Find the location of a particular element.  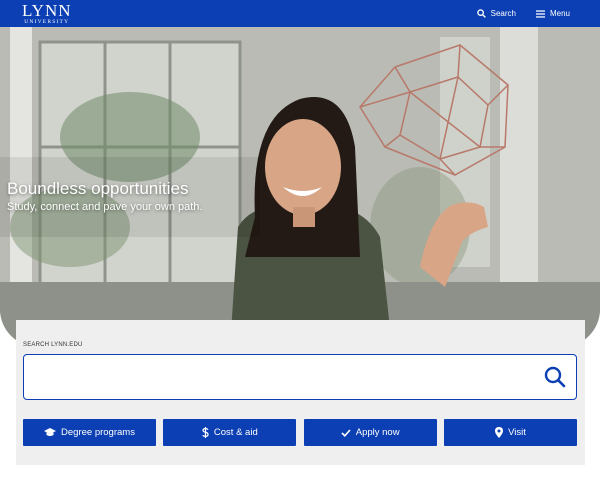

header-menu-button: Menu is located at coordinates (552, 13).